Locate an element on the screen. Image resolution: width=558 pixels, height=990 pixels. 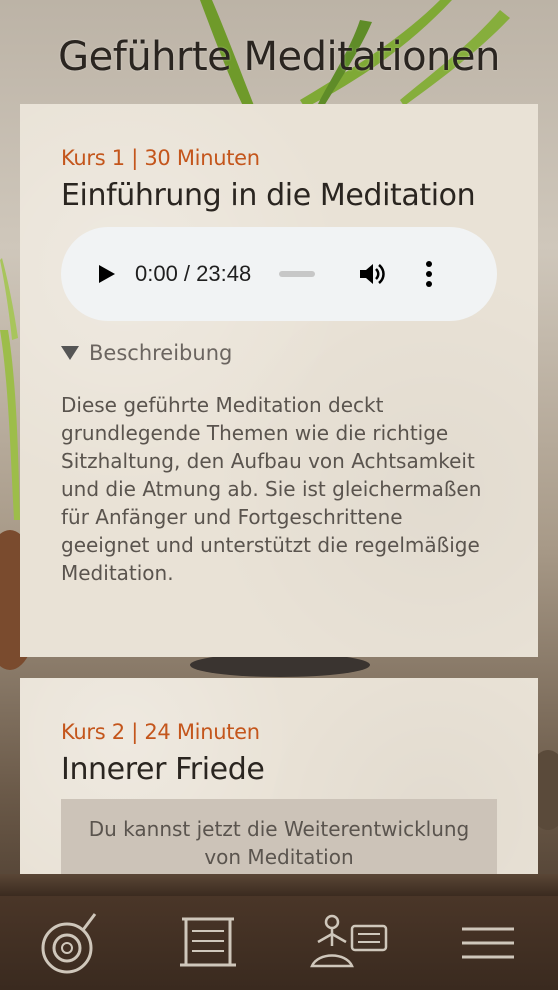
play-icon is located at coordinates (106, 274).